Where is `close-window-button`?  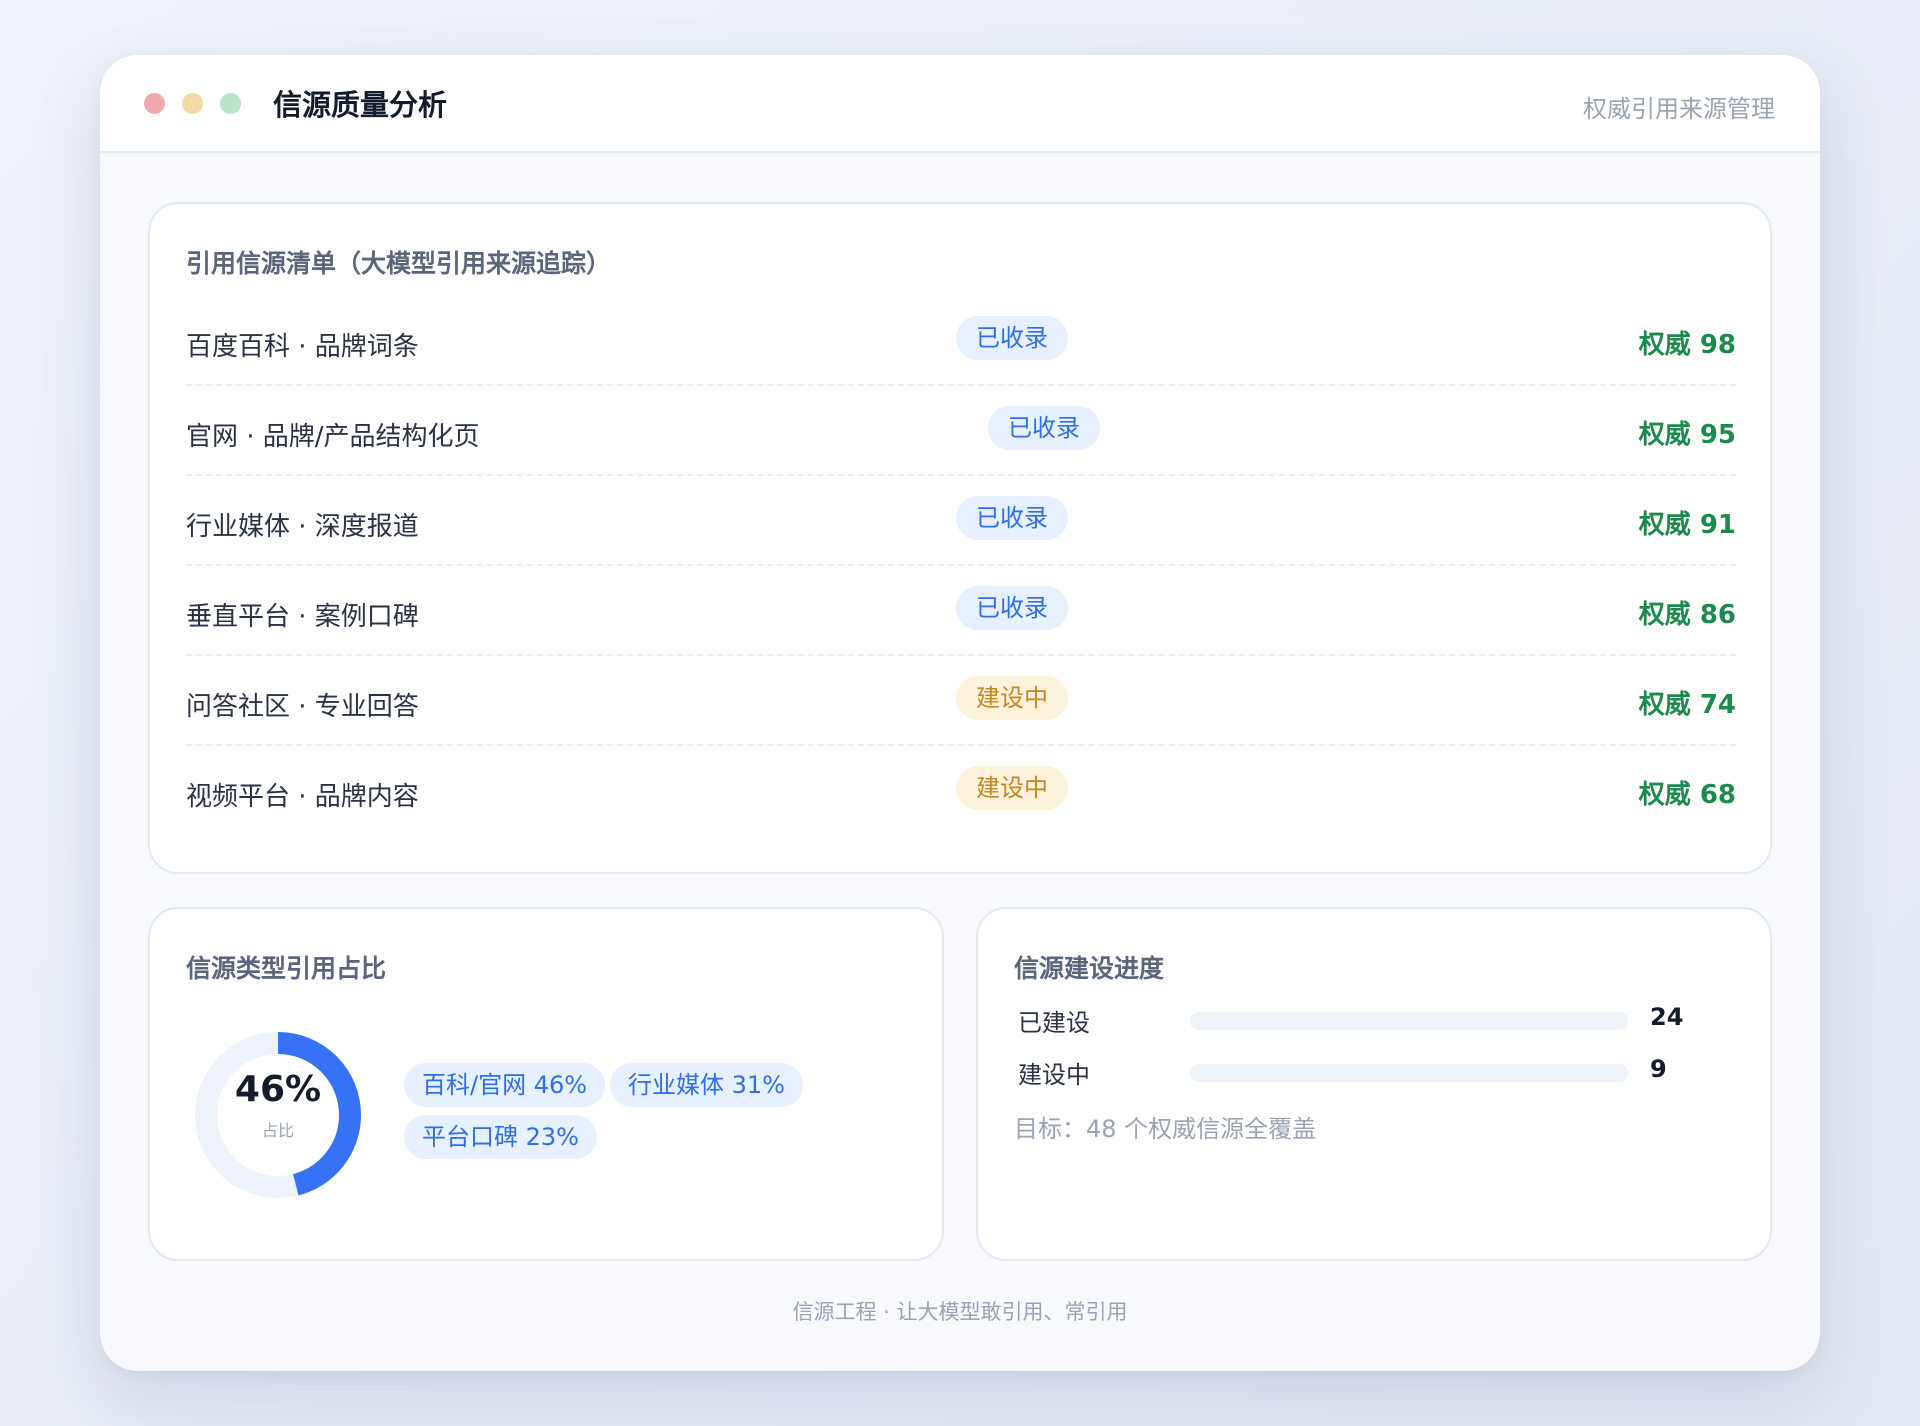 close-window-button is located at coordinates (154, 103).